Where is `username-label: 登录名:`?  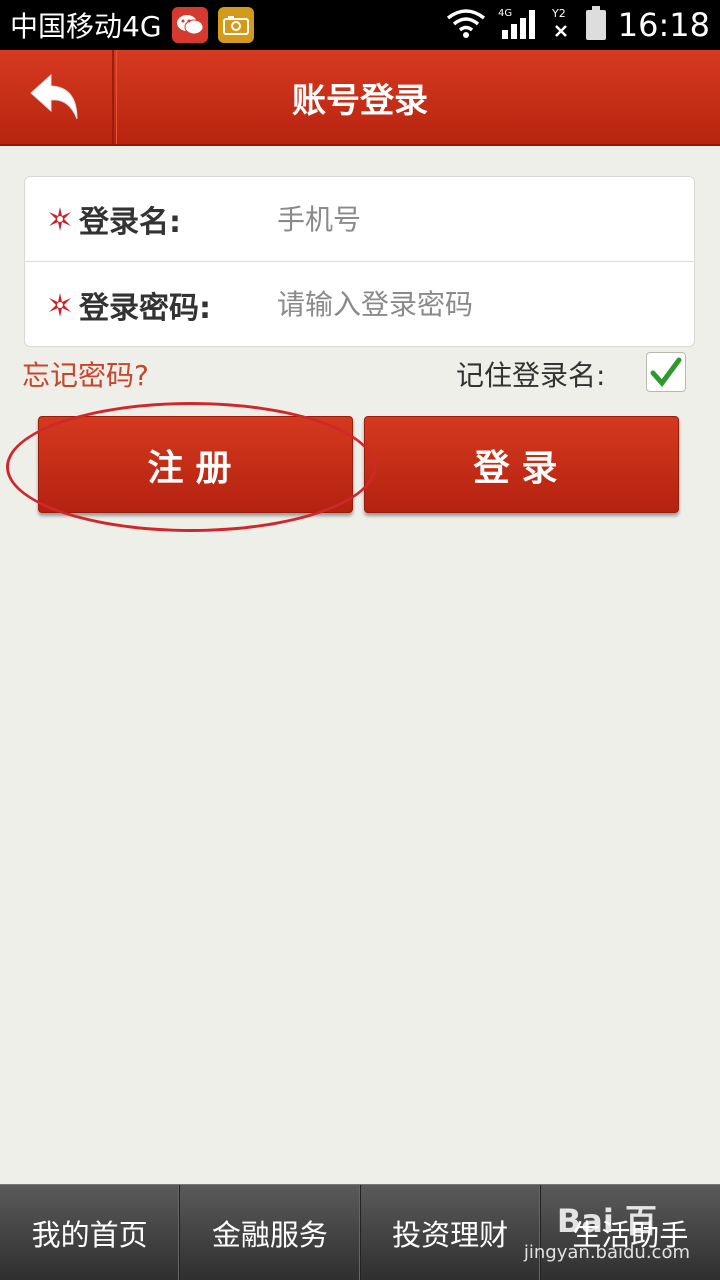
username-label: 登录名: is located at coordinates (130, 222).